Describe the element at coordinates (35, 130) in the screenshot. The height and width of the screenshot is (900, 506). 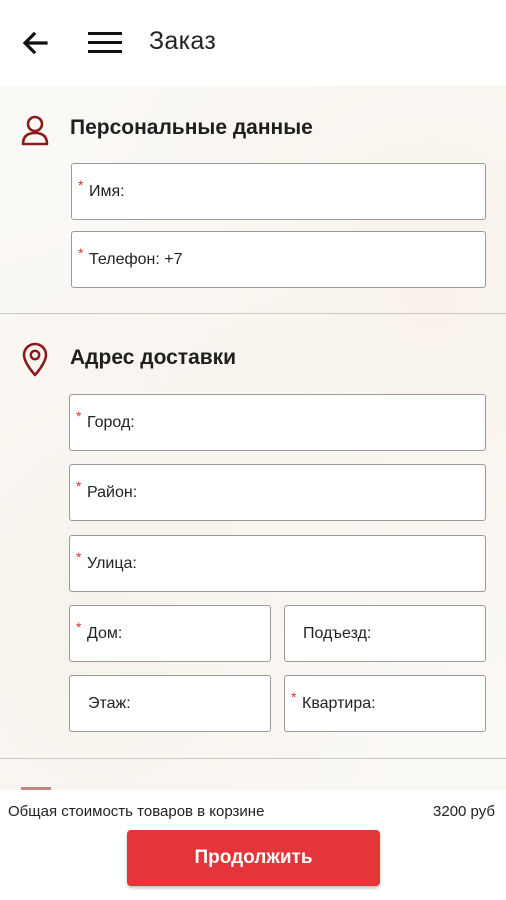
I see `user-icon` at that location.